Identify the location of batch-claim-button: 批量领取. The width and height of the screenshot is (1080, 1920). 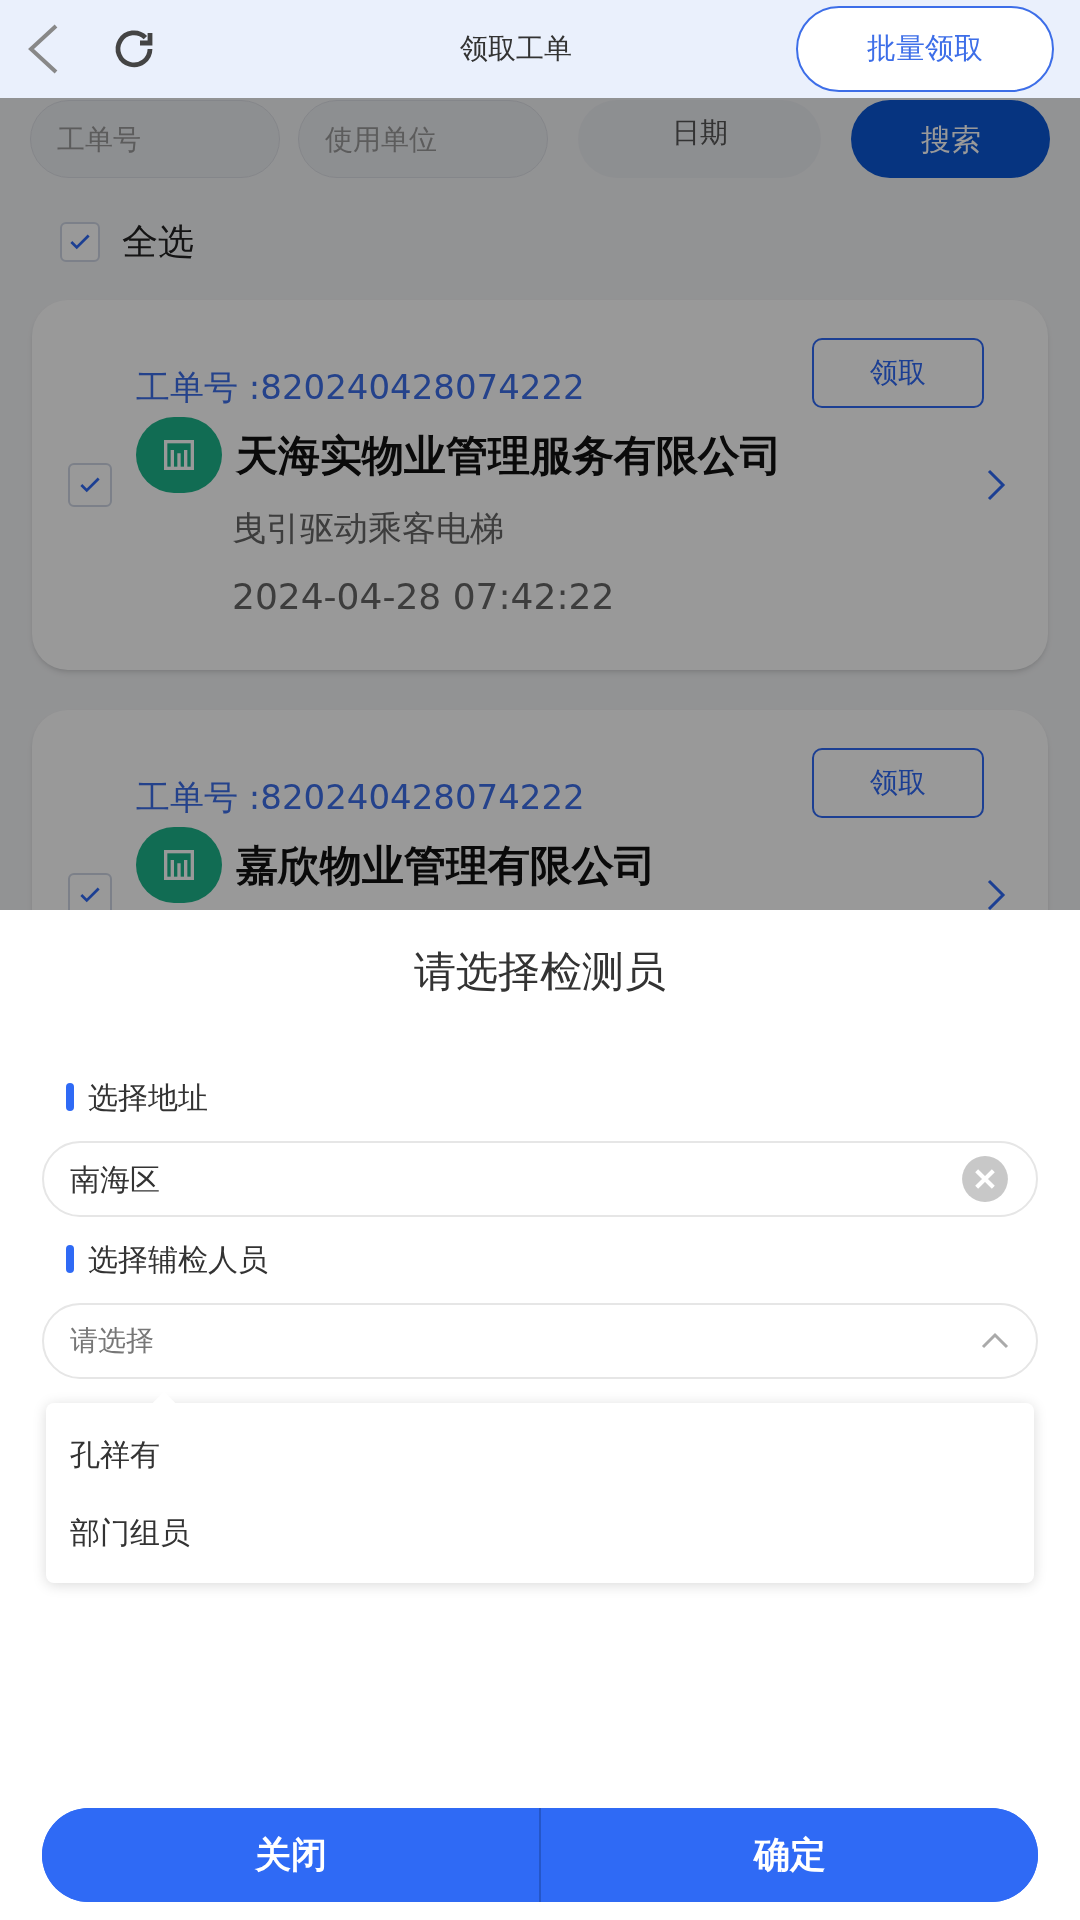
(925, 49).